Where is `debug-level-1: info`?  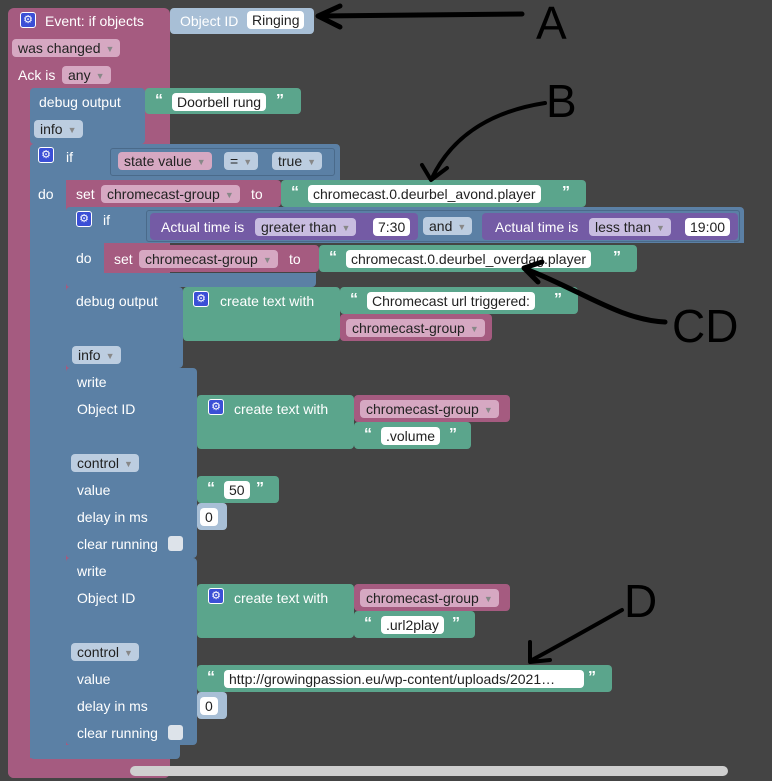
debug-level-1: info is located at coordinates (51, 129).